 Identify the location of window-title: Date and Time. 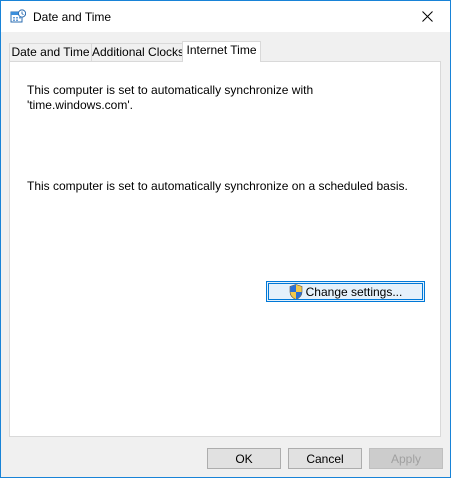
(72, 17).